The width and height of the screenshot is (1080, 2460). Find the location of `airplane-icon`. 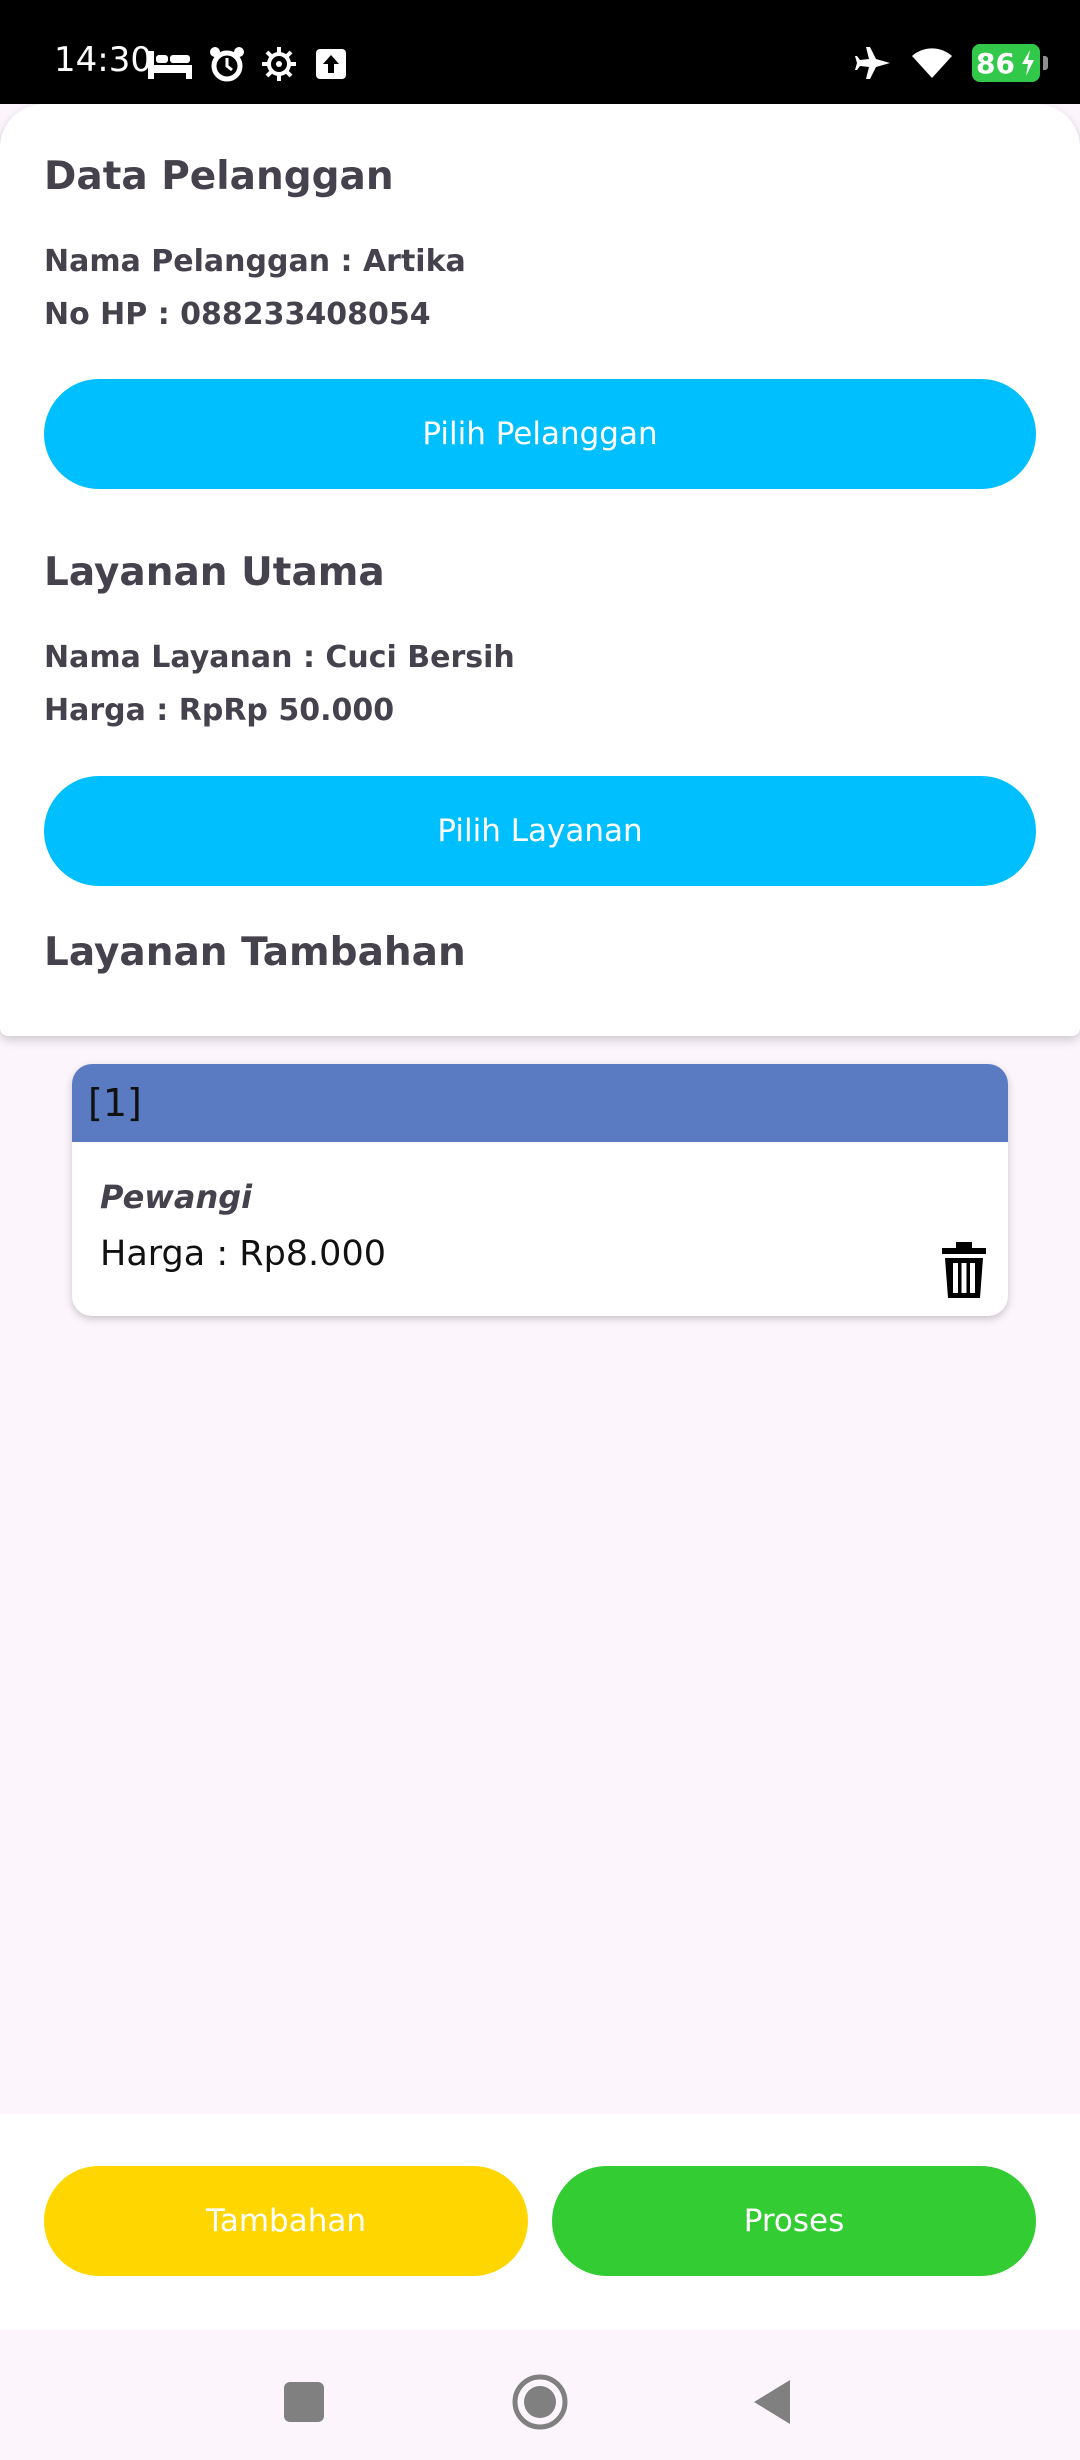

airplane-icon is located at coordinates (872, 63).